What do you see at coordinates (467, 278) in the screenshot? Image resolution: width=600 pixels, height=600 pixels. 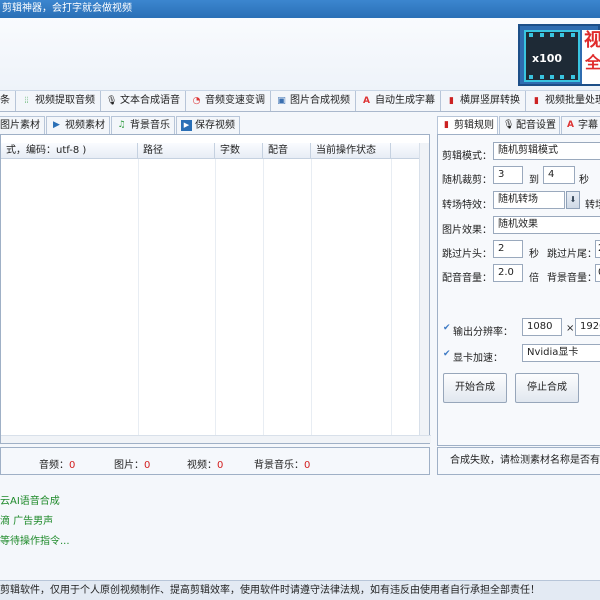 I see `voice-volume-label: 配音音量：` at bounding box center [467, 278].